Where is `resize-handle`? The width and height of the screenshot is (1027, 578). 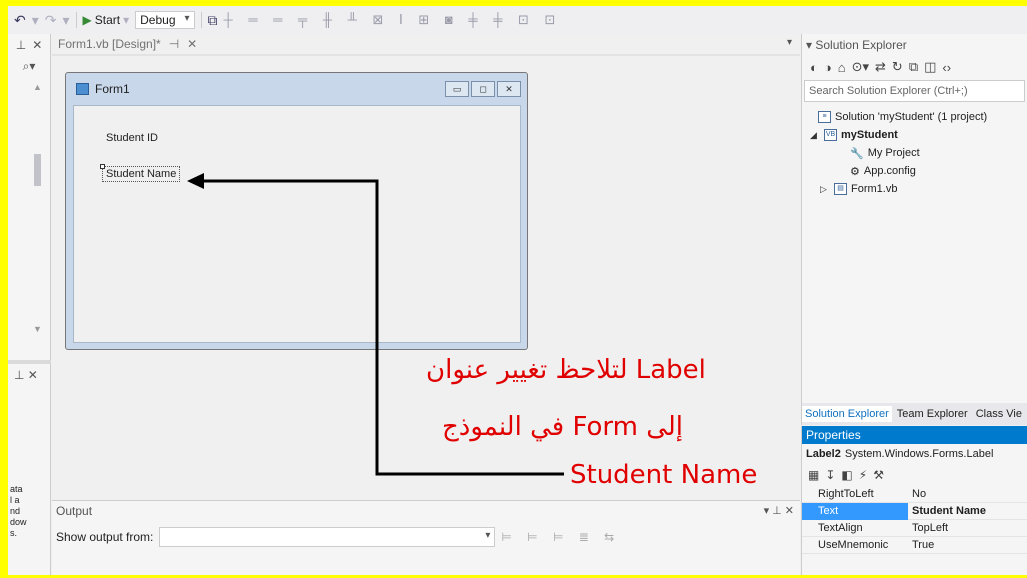
resize-handle is located at coordinates (102, 166).